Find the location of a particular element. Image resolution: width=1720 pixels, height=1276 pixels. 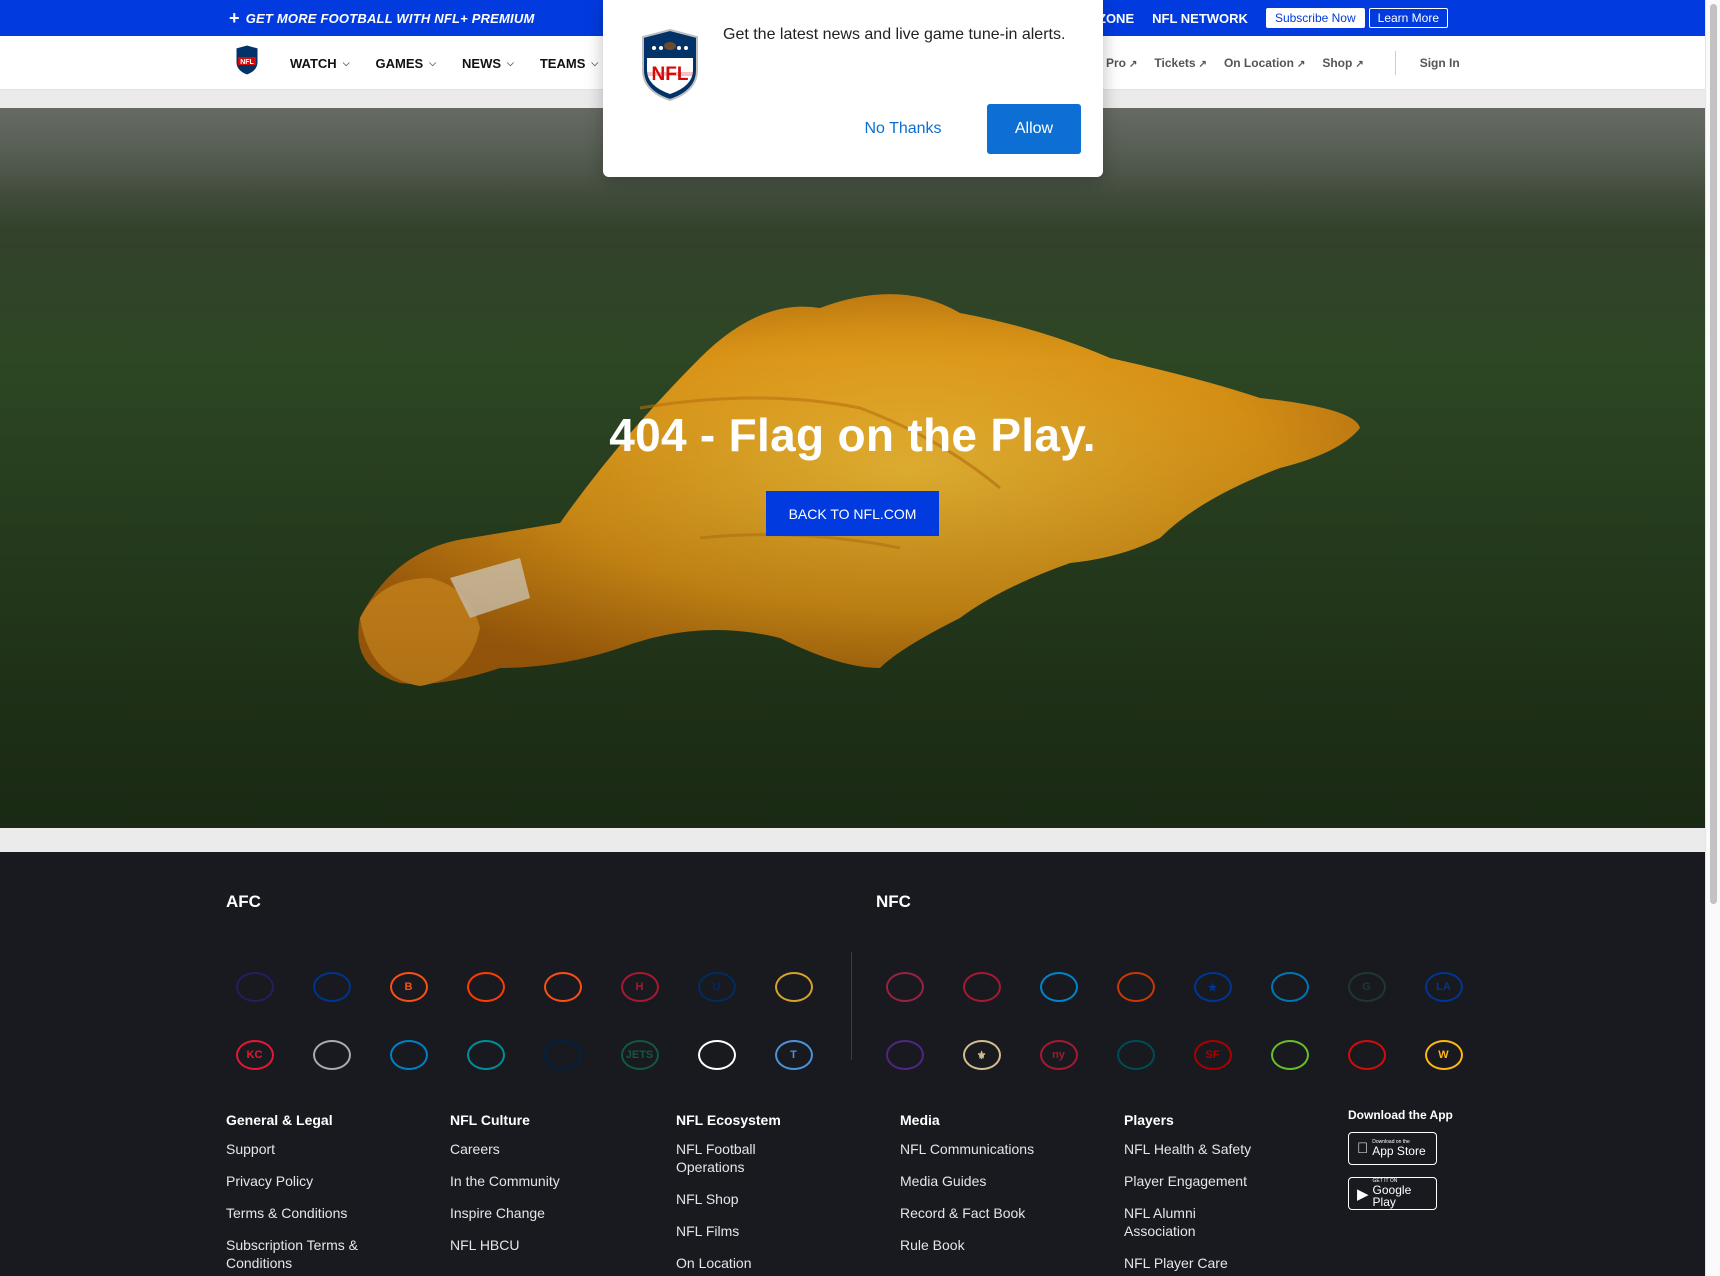

vikings-logo-icon is located at coordinates (904, 1055).